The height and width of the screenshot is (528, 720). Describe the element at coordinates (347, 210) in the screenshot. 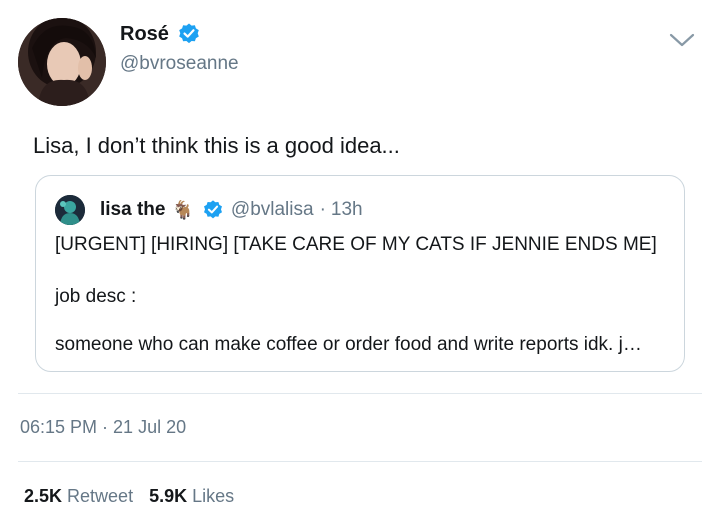

I see `quoted-tweet-time: 13h` at that location.